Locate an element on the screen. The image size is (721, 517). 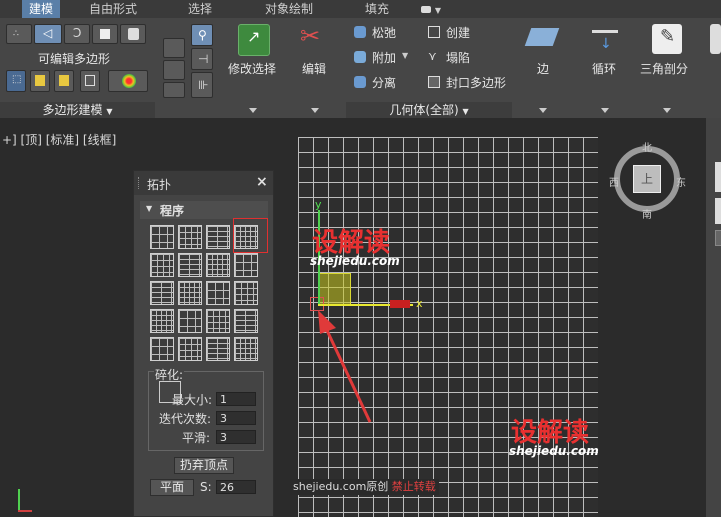
vertex-mode-button: ∴ is located at coordinates (19, 34).